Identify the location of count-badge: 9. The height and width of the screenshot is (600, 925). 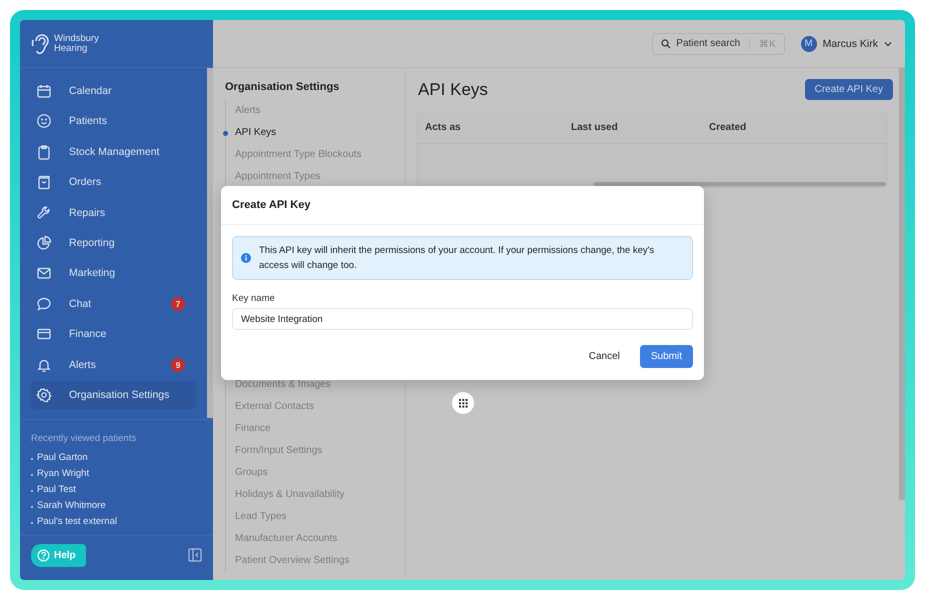
(178, 365).